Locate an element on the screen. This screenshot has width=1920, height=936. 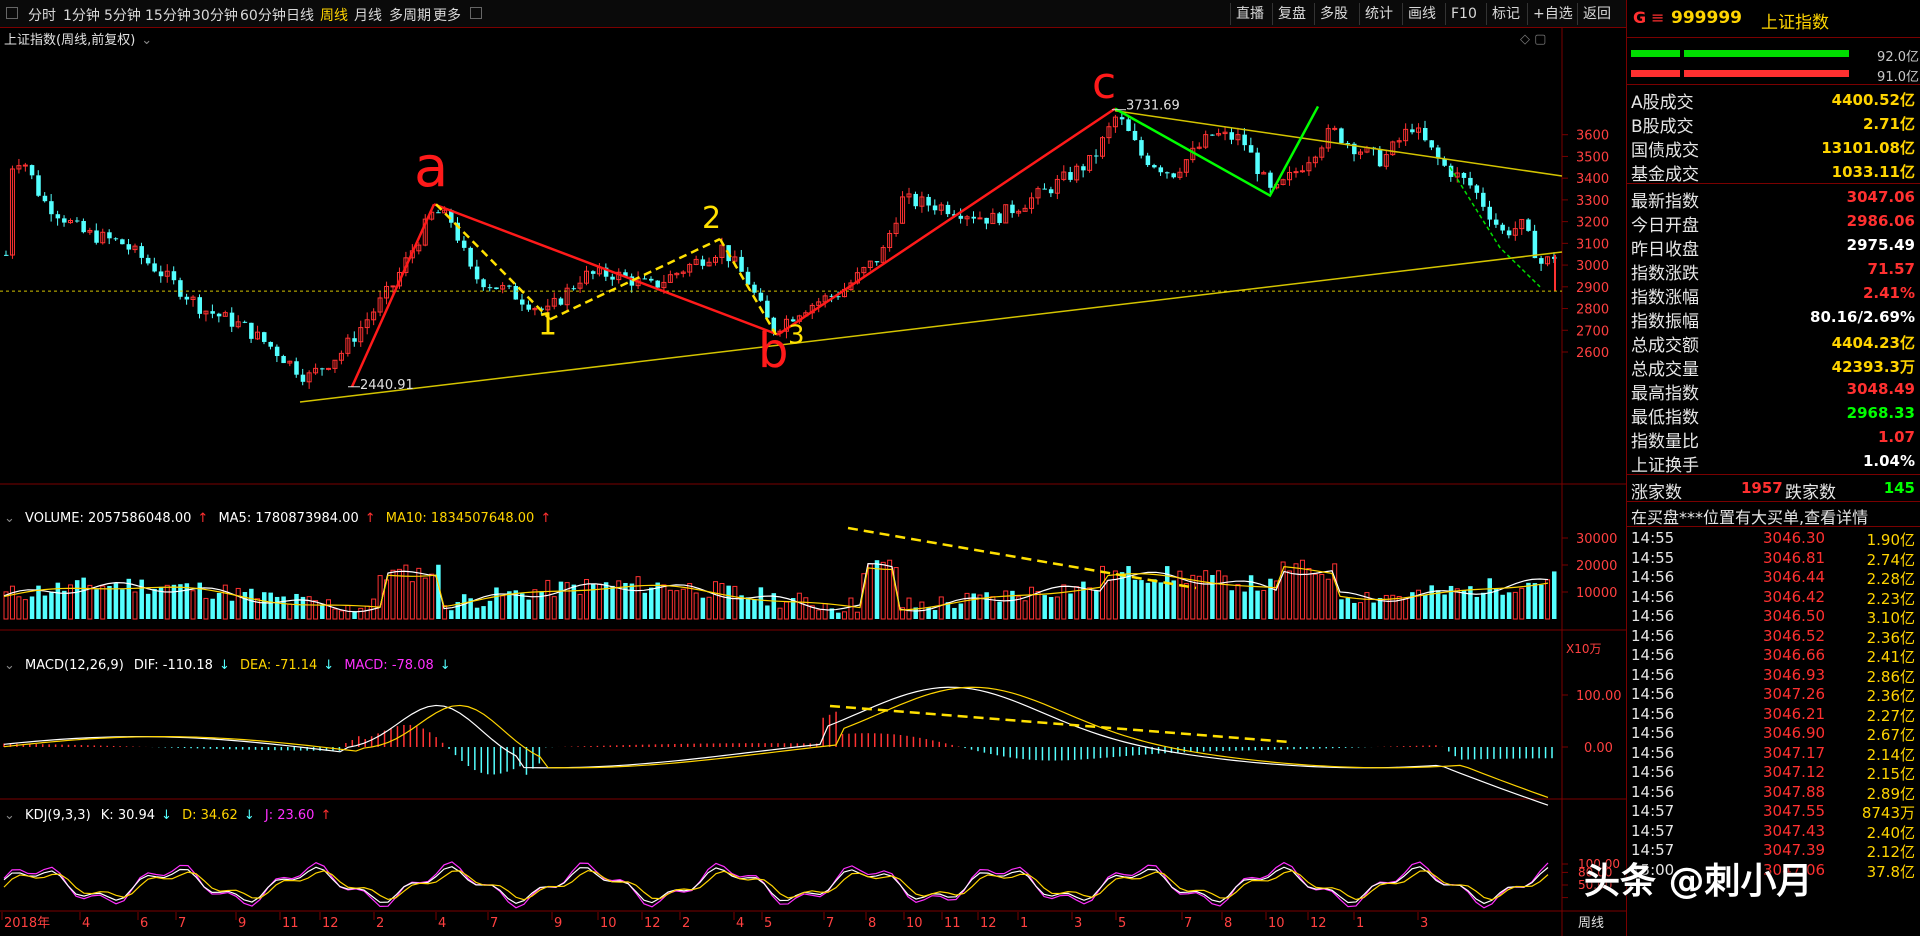
y-tick-label: 3600 is located at coordinates (1592, 136).